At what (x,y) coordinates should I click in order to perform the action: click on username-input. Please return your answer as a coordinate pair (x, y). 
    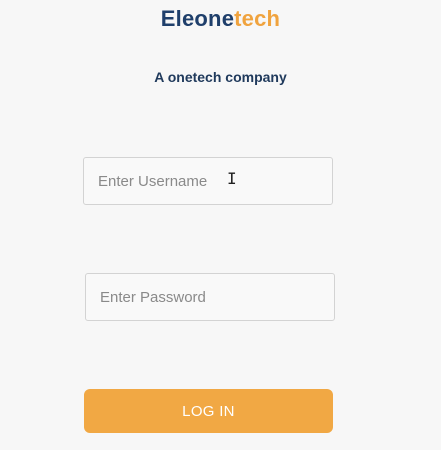
    Looking at the image, I should click on (208, 181).